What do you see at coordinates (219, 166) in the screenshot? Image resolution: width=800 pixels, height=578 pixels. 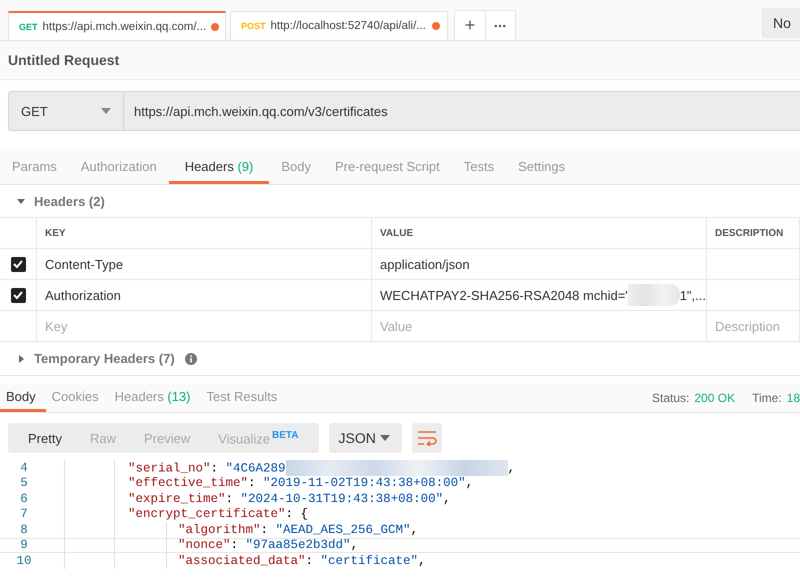 I see `request-tab: Headers (9)` at bounding box center [219, 166].